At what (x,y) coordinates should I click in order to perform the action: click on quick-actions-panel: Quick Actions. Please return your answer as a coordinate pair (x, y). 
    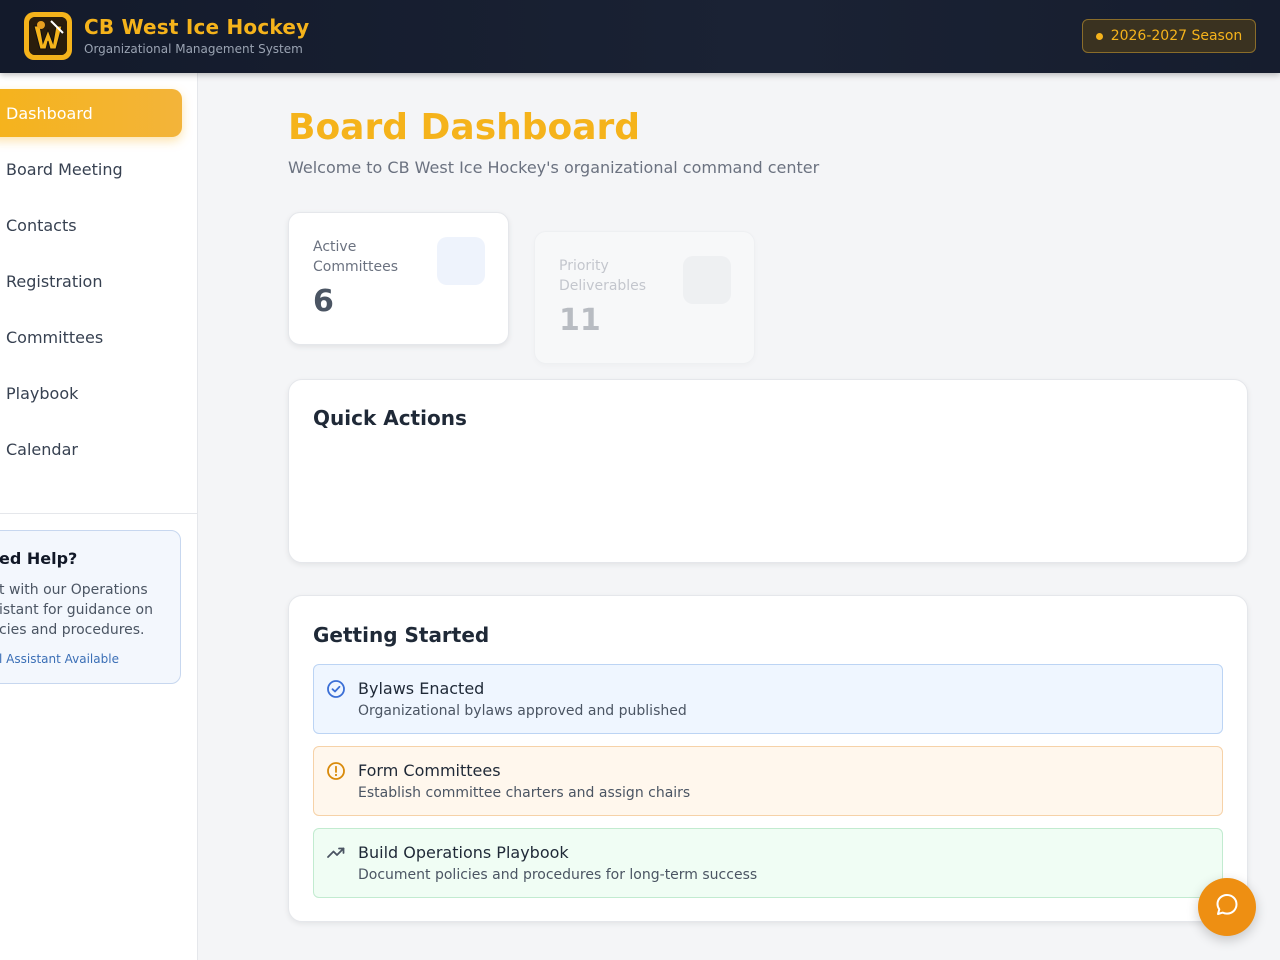
    Looking at the image, I should click on (768, 471).